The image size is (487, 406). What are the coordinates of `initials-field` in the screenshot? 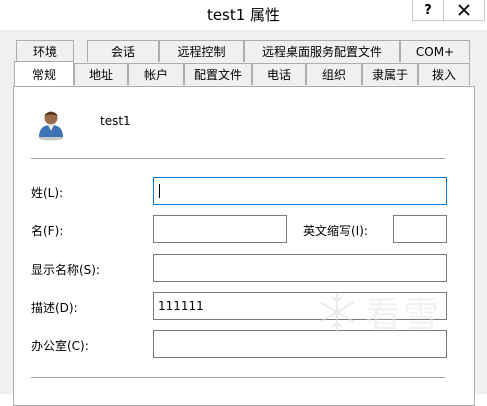 It's located at (420, 229).